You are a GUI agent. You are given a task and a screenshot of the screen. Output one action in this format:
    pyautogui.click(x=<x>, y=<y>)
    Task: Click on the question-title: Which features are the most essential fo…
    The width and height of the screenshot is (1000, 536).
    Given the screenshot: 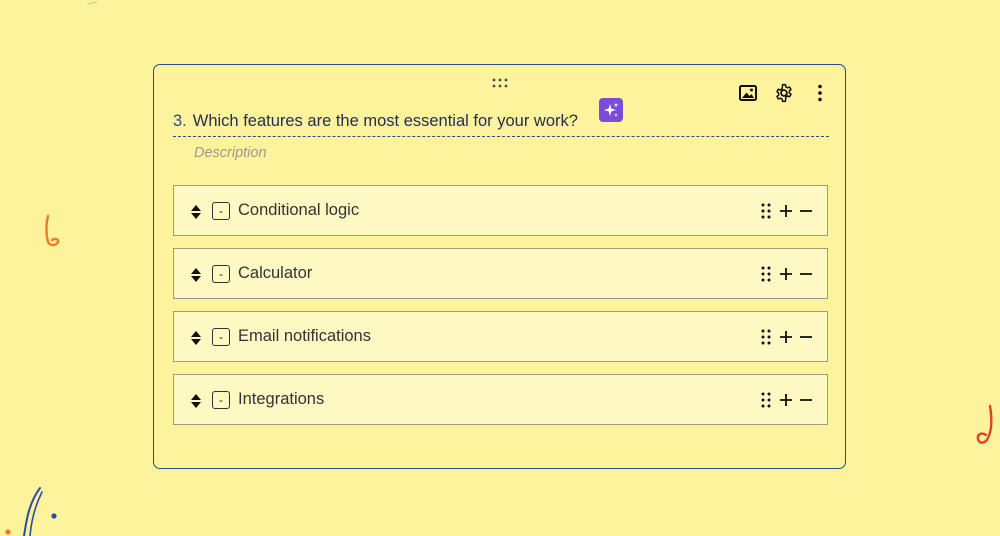 What is the action you would take?
    pyautogui.click(x=385, y=121)
    